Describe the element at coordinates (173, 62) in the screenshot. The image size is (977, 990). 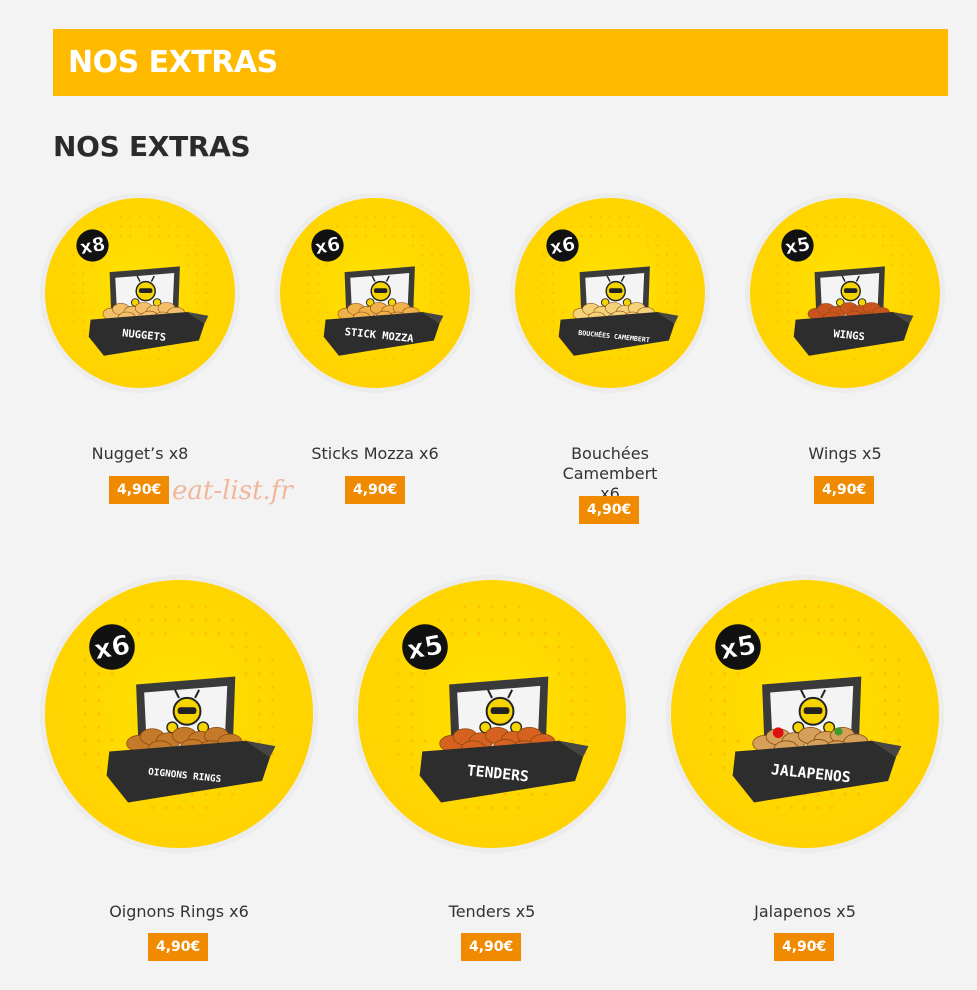
I see `banner-title: NOS EXTRAS` at that location.